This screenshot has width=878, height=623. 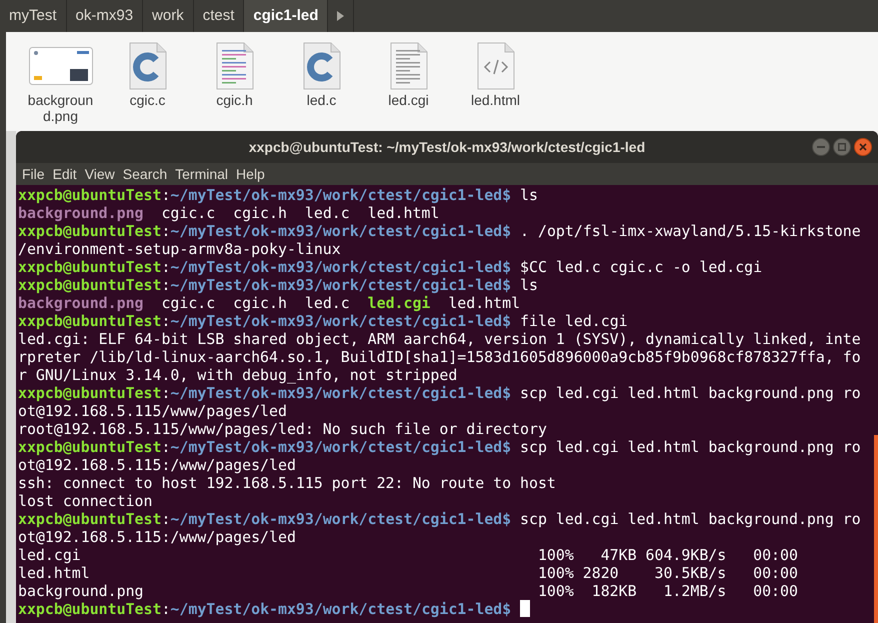 I want to click on menu-item: Terminal, so click(x=201, y=174).